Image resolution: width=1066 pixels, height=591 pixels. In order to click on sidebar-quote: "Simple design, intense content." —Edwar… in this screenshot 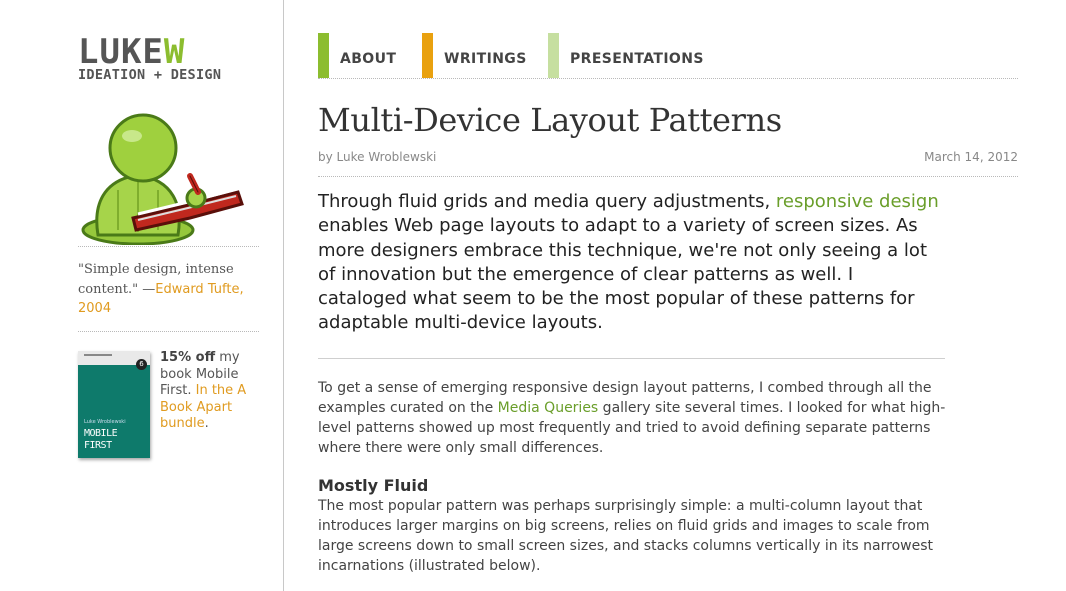, I will do `click(170, 289)`.